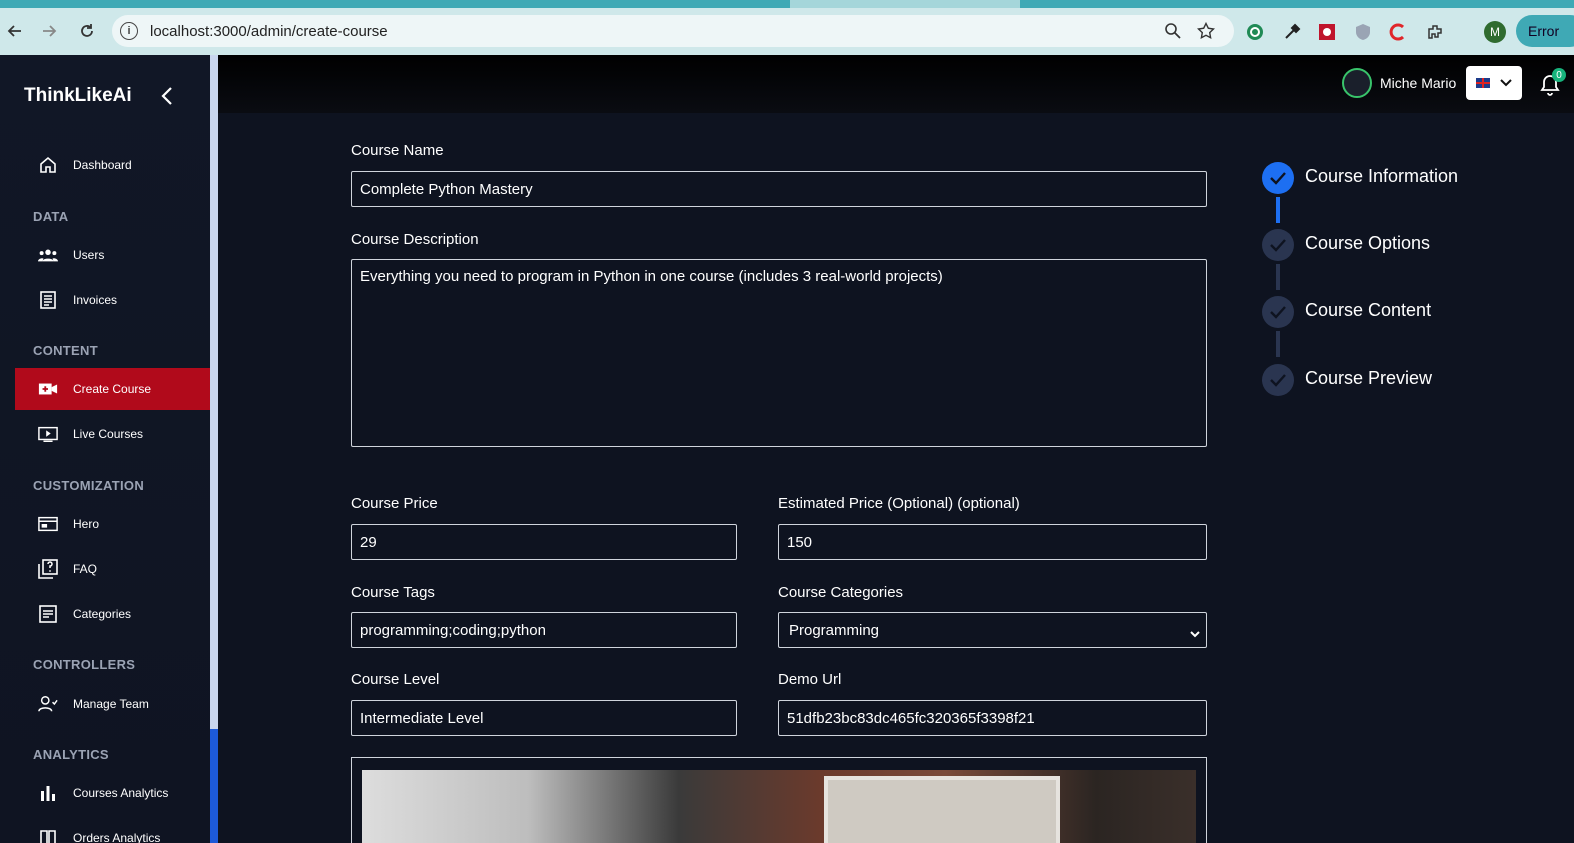 Image resolution: width=1574 pixels, height=843 pixels. Describe the element at coordinates (1494, 83) in the screenshot. I see `language-select` at that location.